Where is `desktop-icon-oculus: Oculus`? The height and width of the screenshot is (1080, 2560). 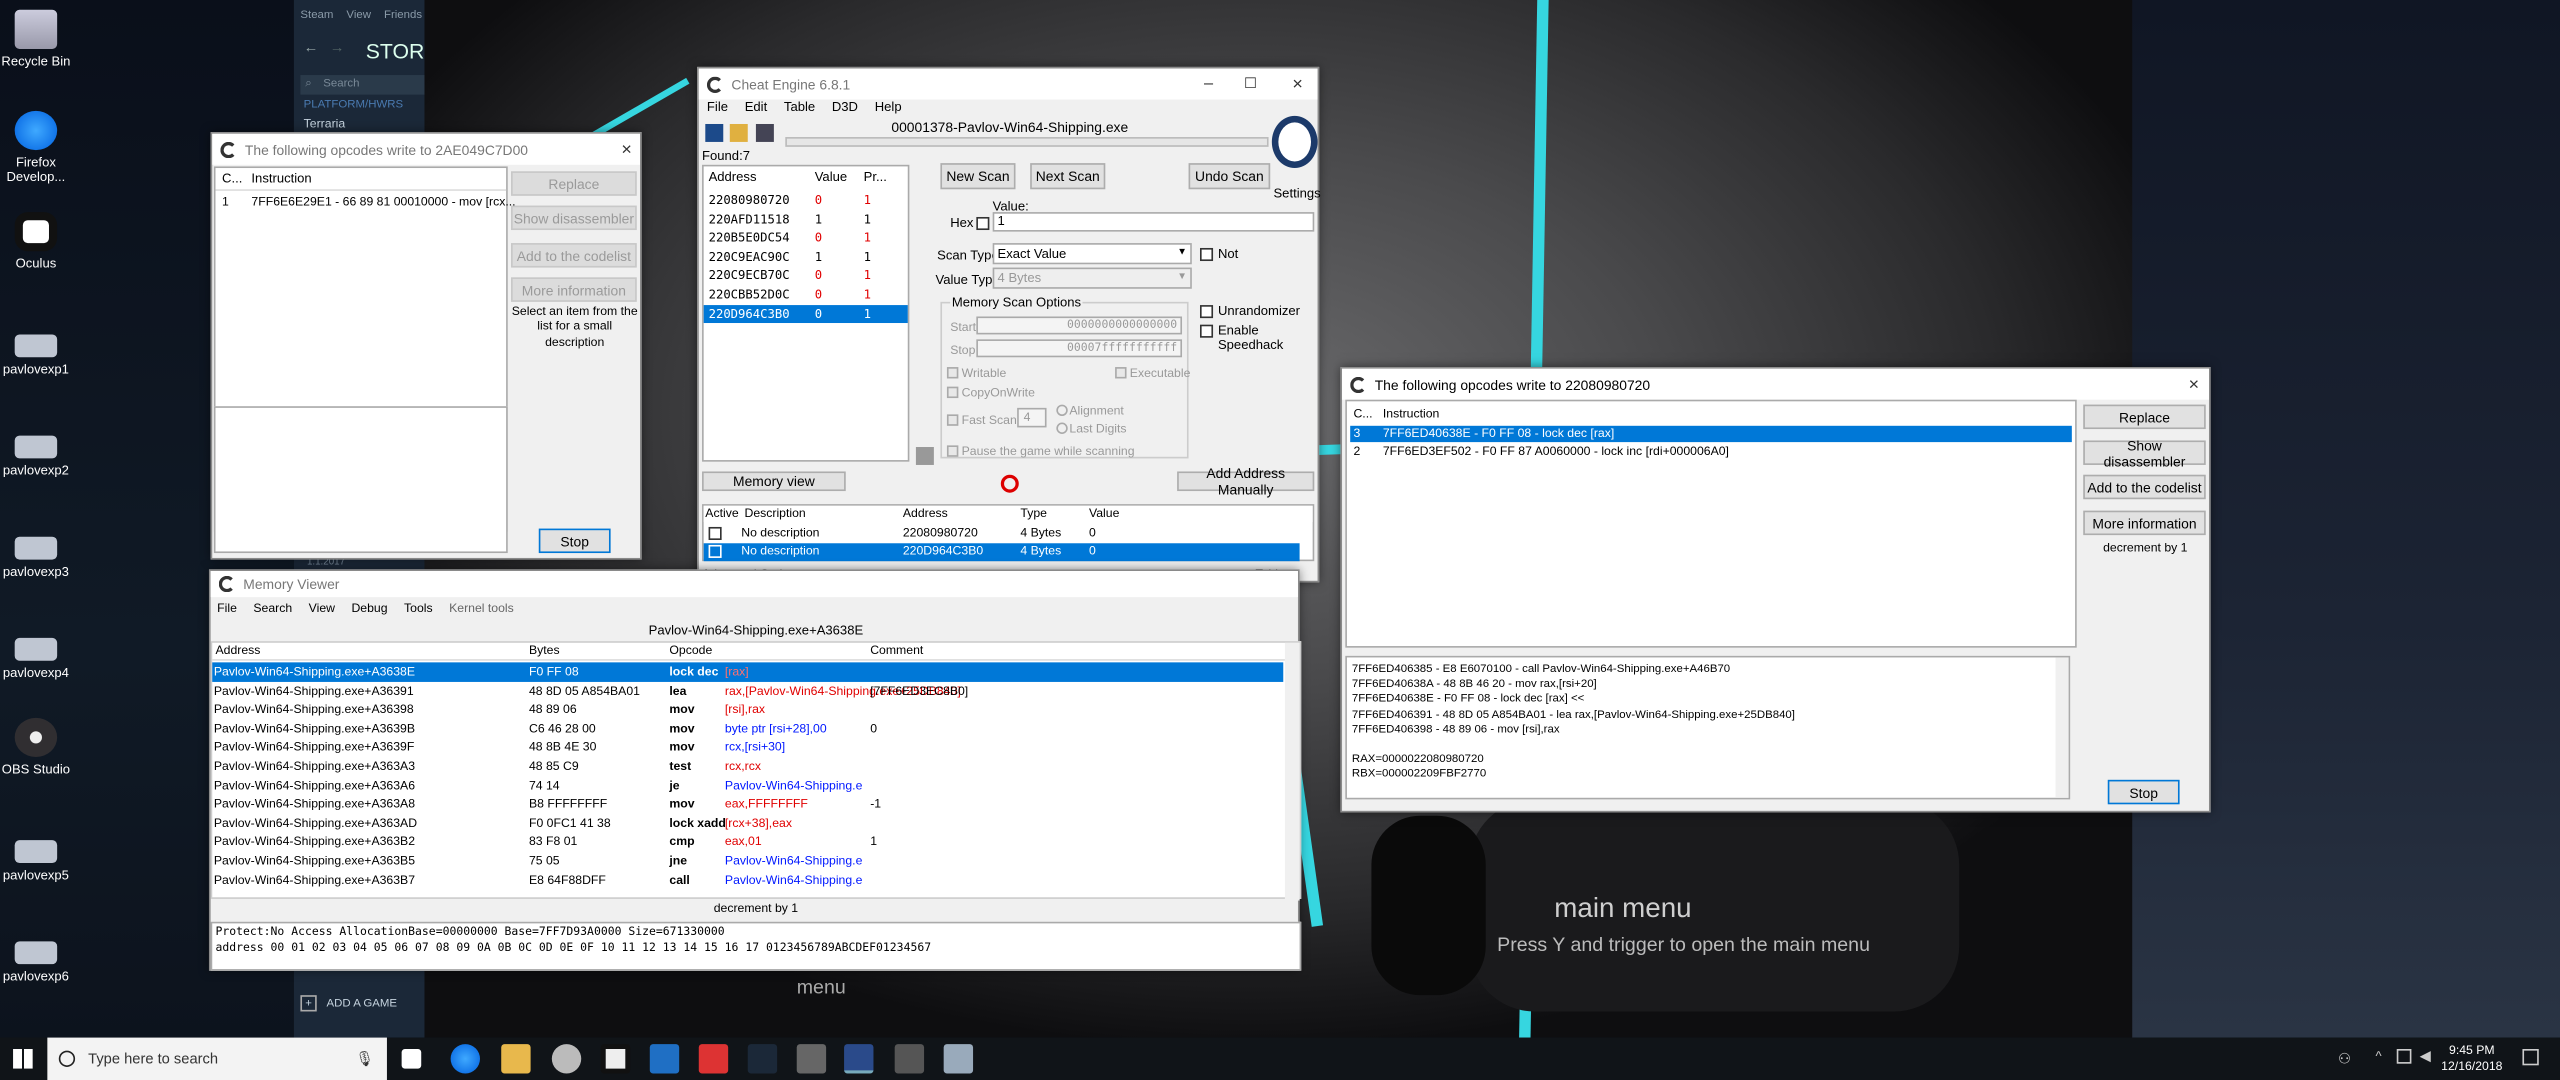
desktop-icon-oculus: Oculus is located at coordinates (36, 241).